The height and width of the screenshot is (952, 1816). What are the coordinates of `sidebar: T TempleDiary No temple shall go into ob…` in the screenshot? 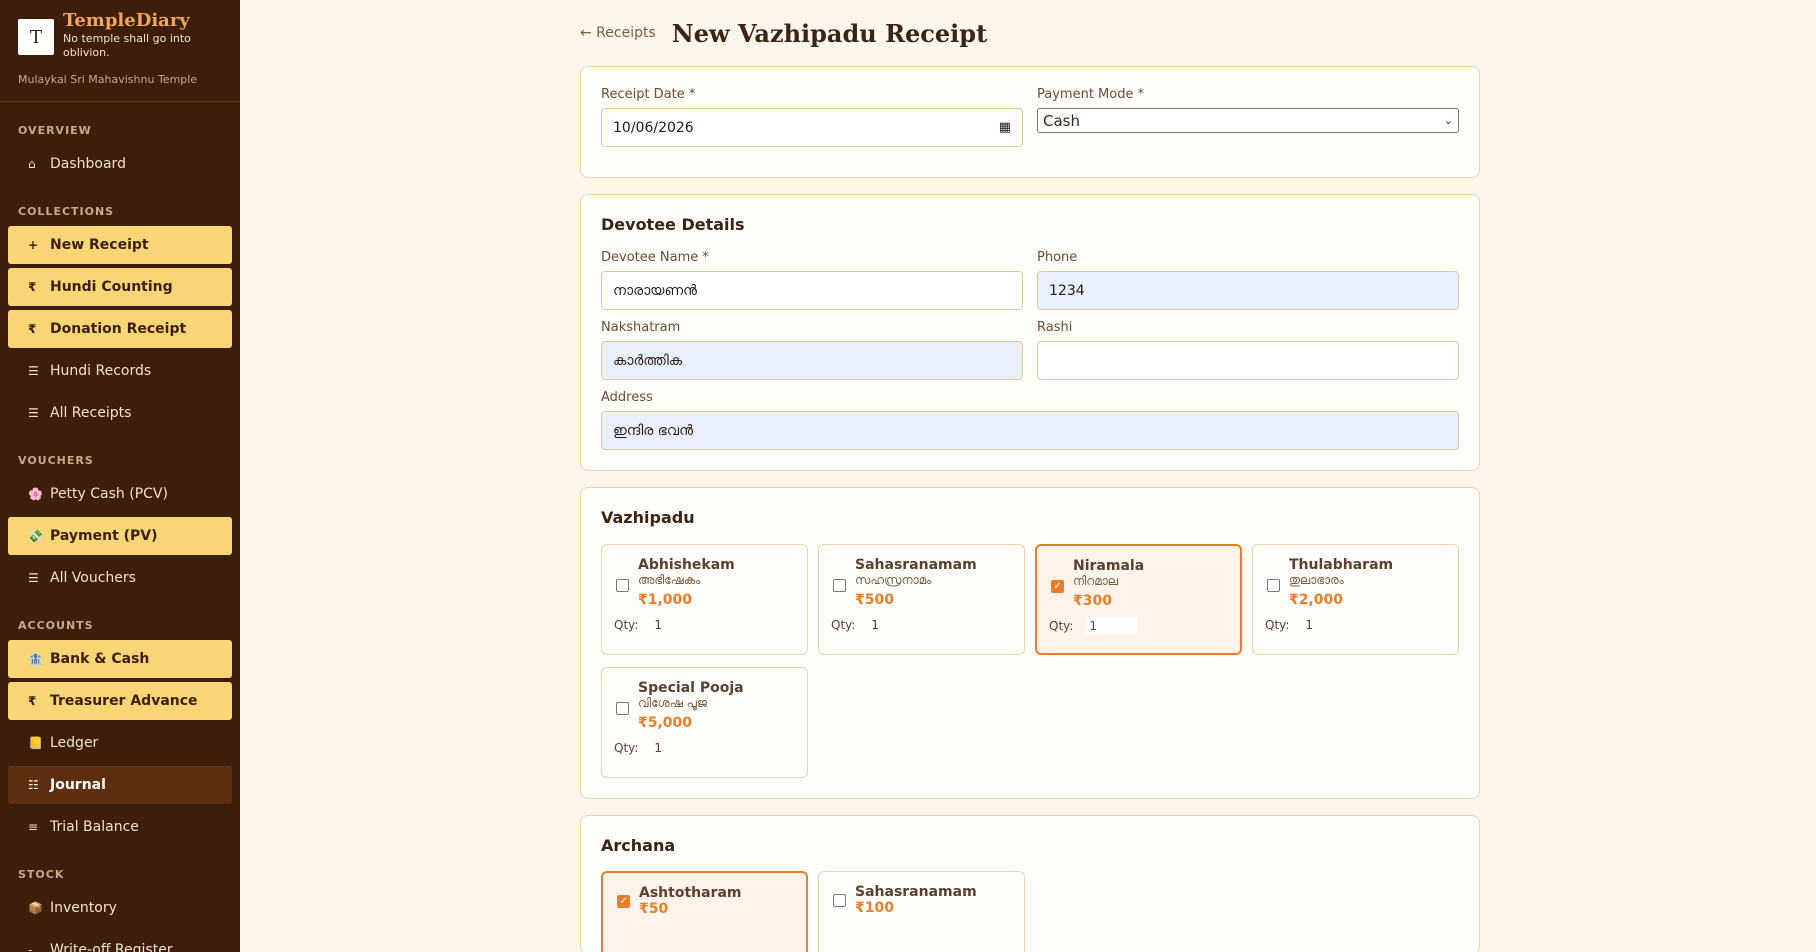 It's located at (120, 476).